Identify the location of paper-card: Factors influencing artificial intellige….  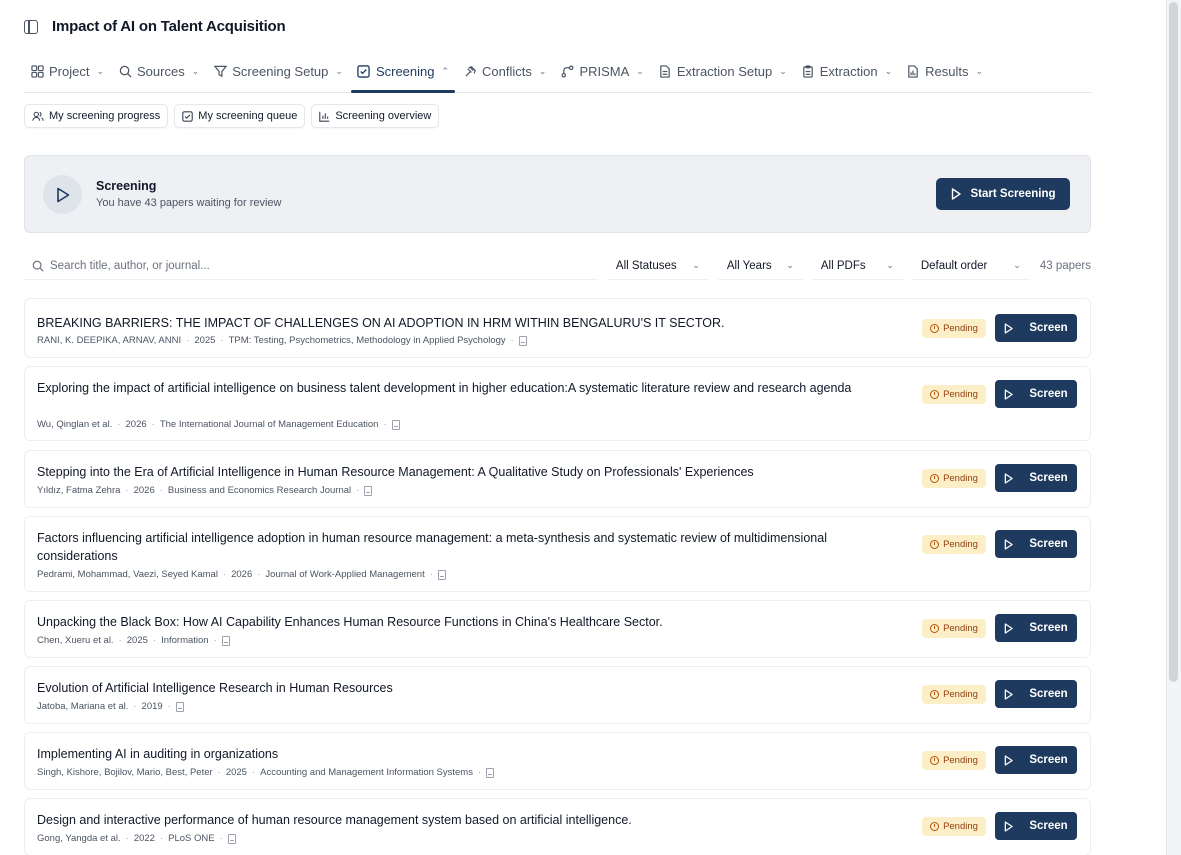
(557, 554).